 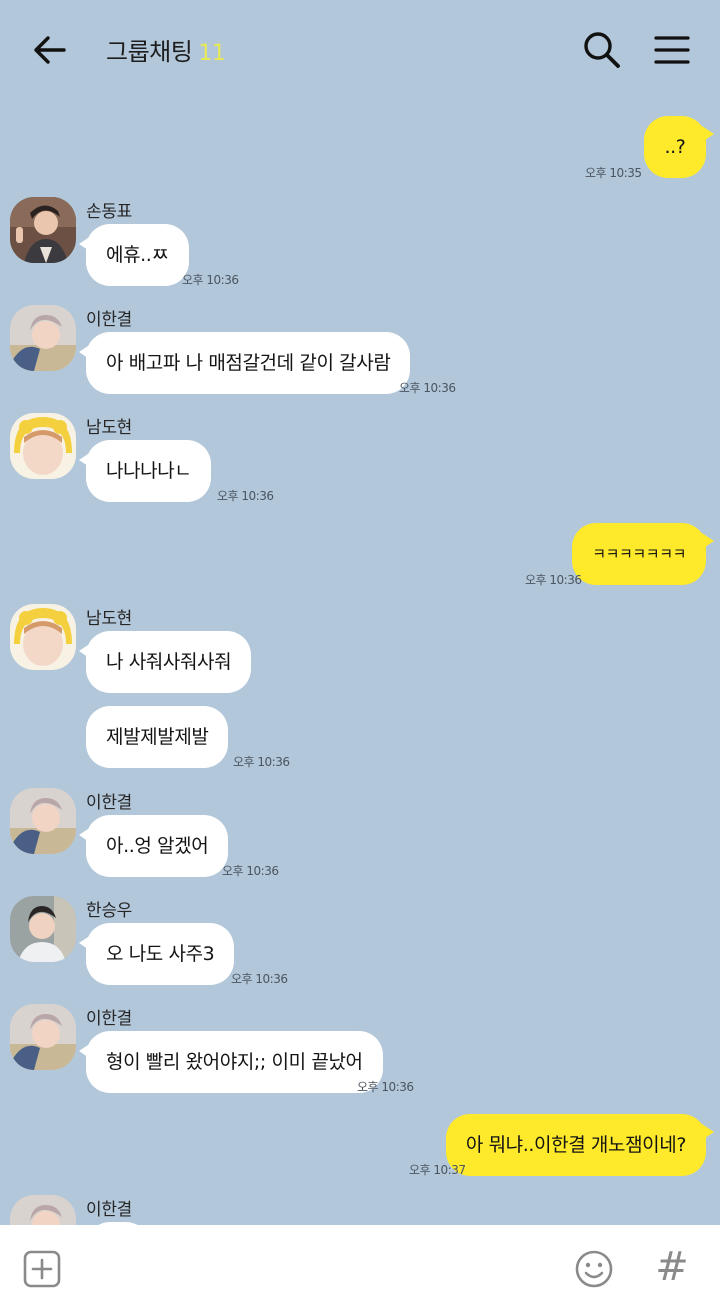 I want to click on plus-square-icon, so click(x=42, y=1269).